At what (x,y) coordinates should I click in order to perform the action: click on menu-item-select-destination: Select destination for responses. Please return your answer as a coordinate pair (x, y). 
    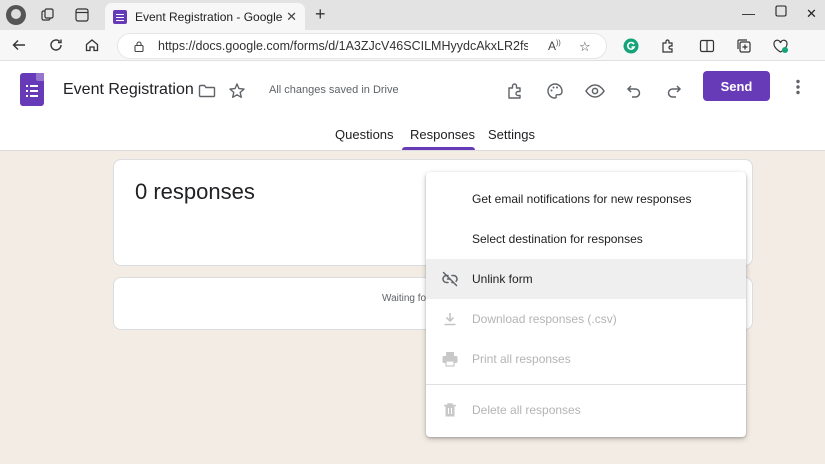
    Looking at the image, I should click on (586, 239).